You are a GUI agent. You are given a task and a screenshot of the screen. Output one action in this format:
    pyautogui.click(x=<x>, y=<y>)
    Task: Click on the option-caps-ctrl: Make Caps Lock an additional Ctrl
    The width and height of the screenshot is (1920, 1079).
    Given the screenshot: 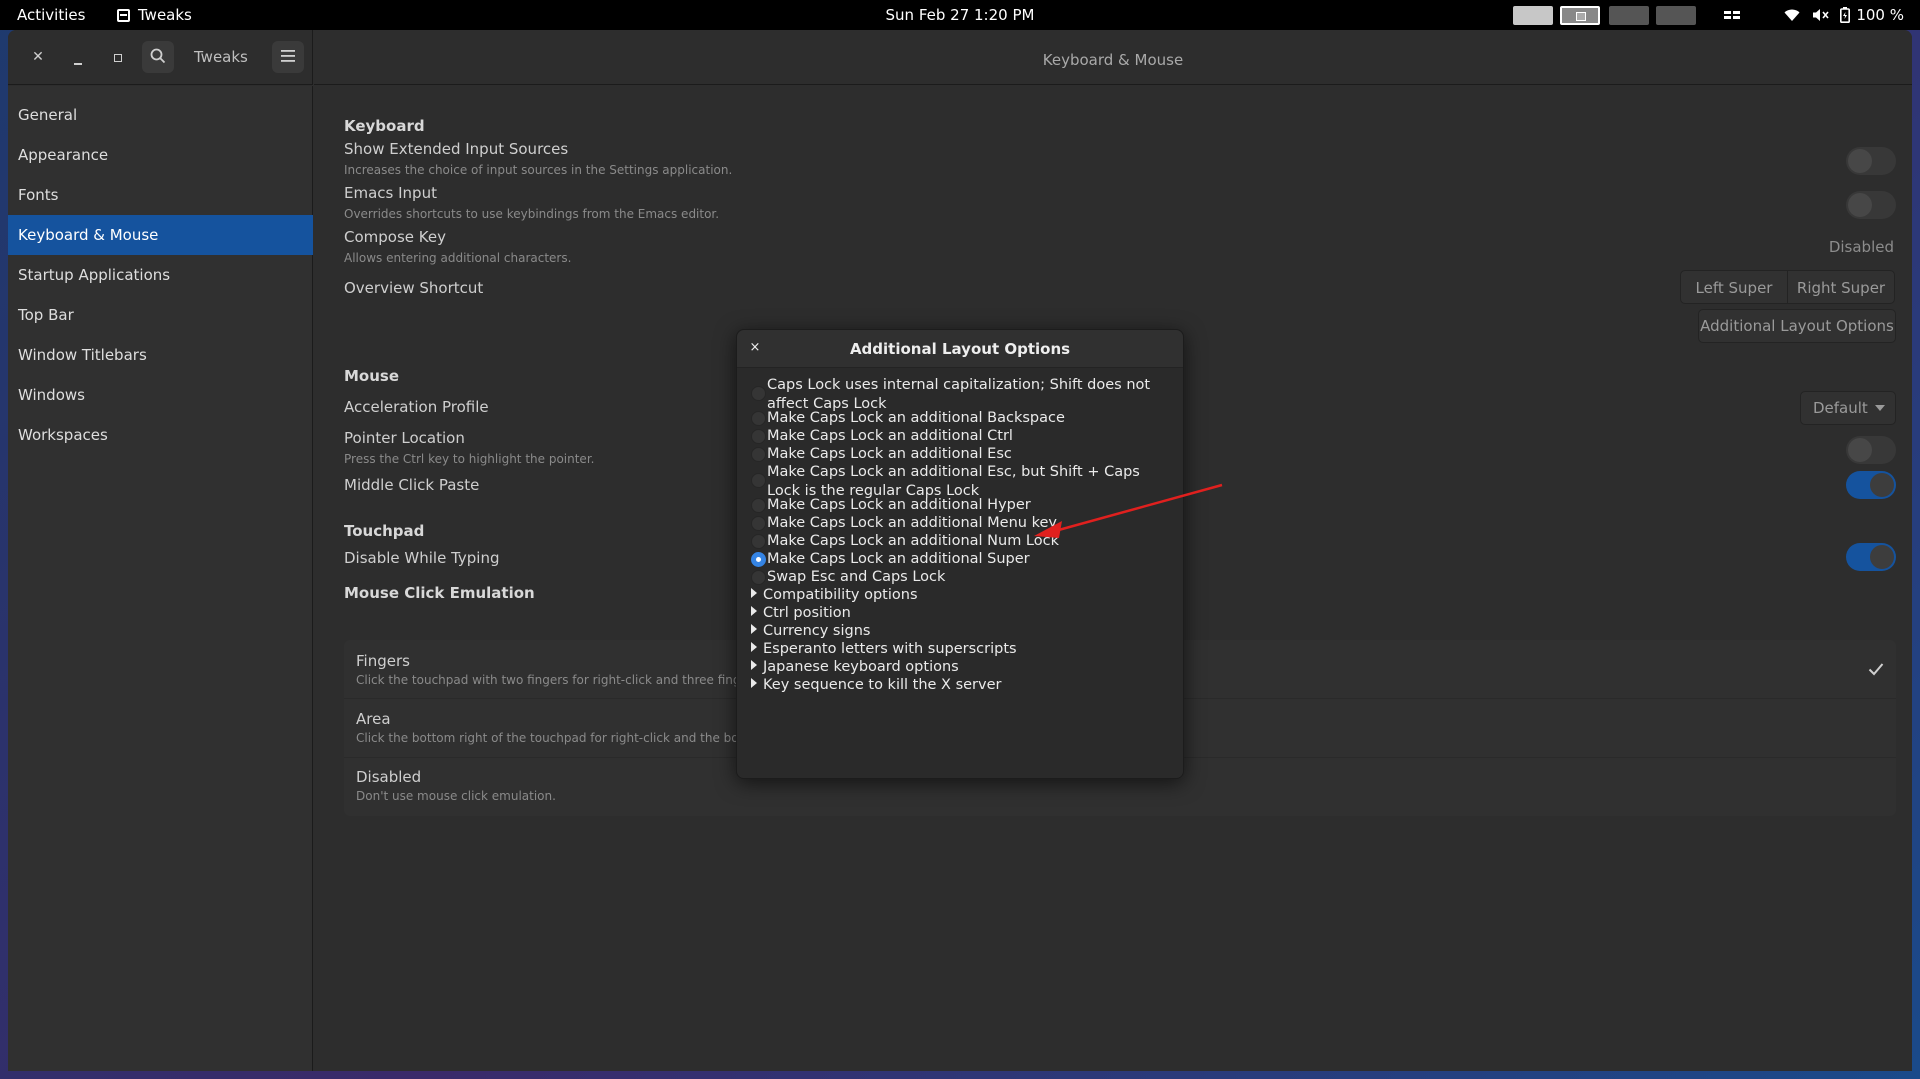 What is the action you would take?
    pyautogui.click(x=964, y=436)
    